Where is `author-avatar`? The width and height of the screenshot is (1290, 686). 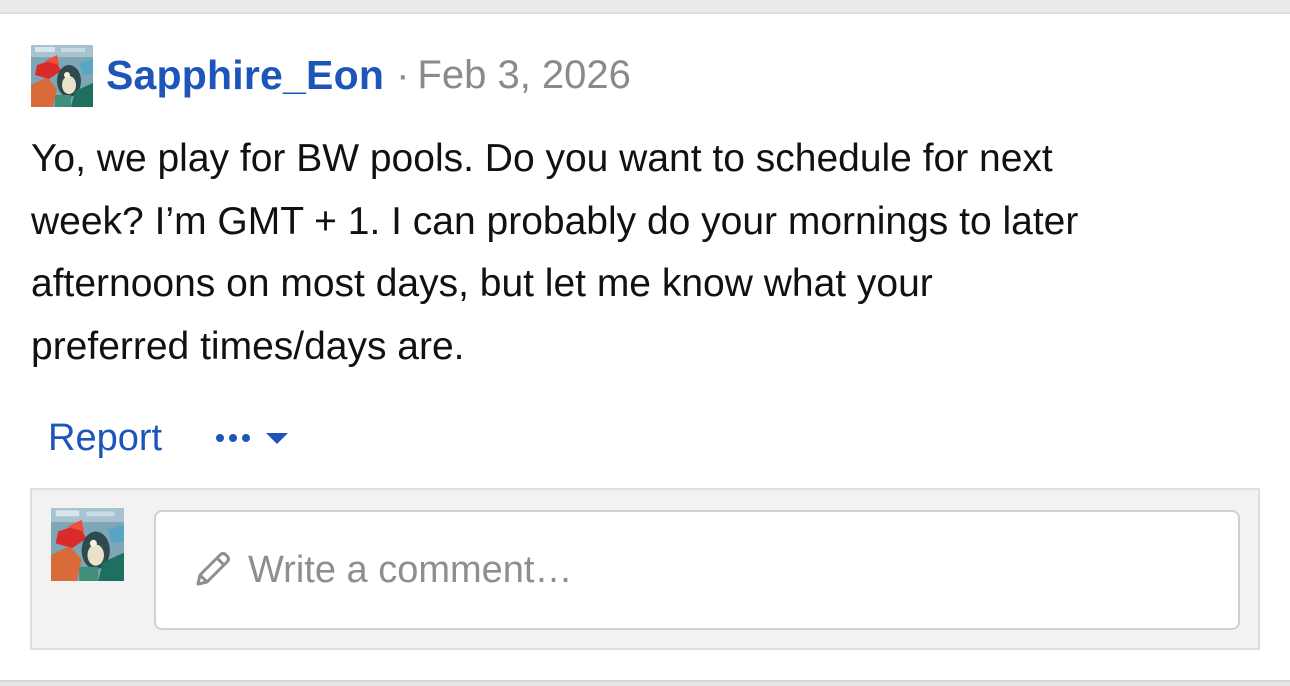 author-avatar is located at coordinates (62, 75).